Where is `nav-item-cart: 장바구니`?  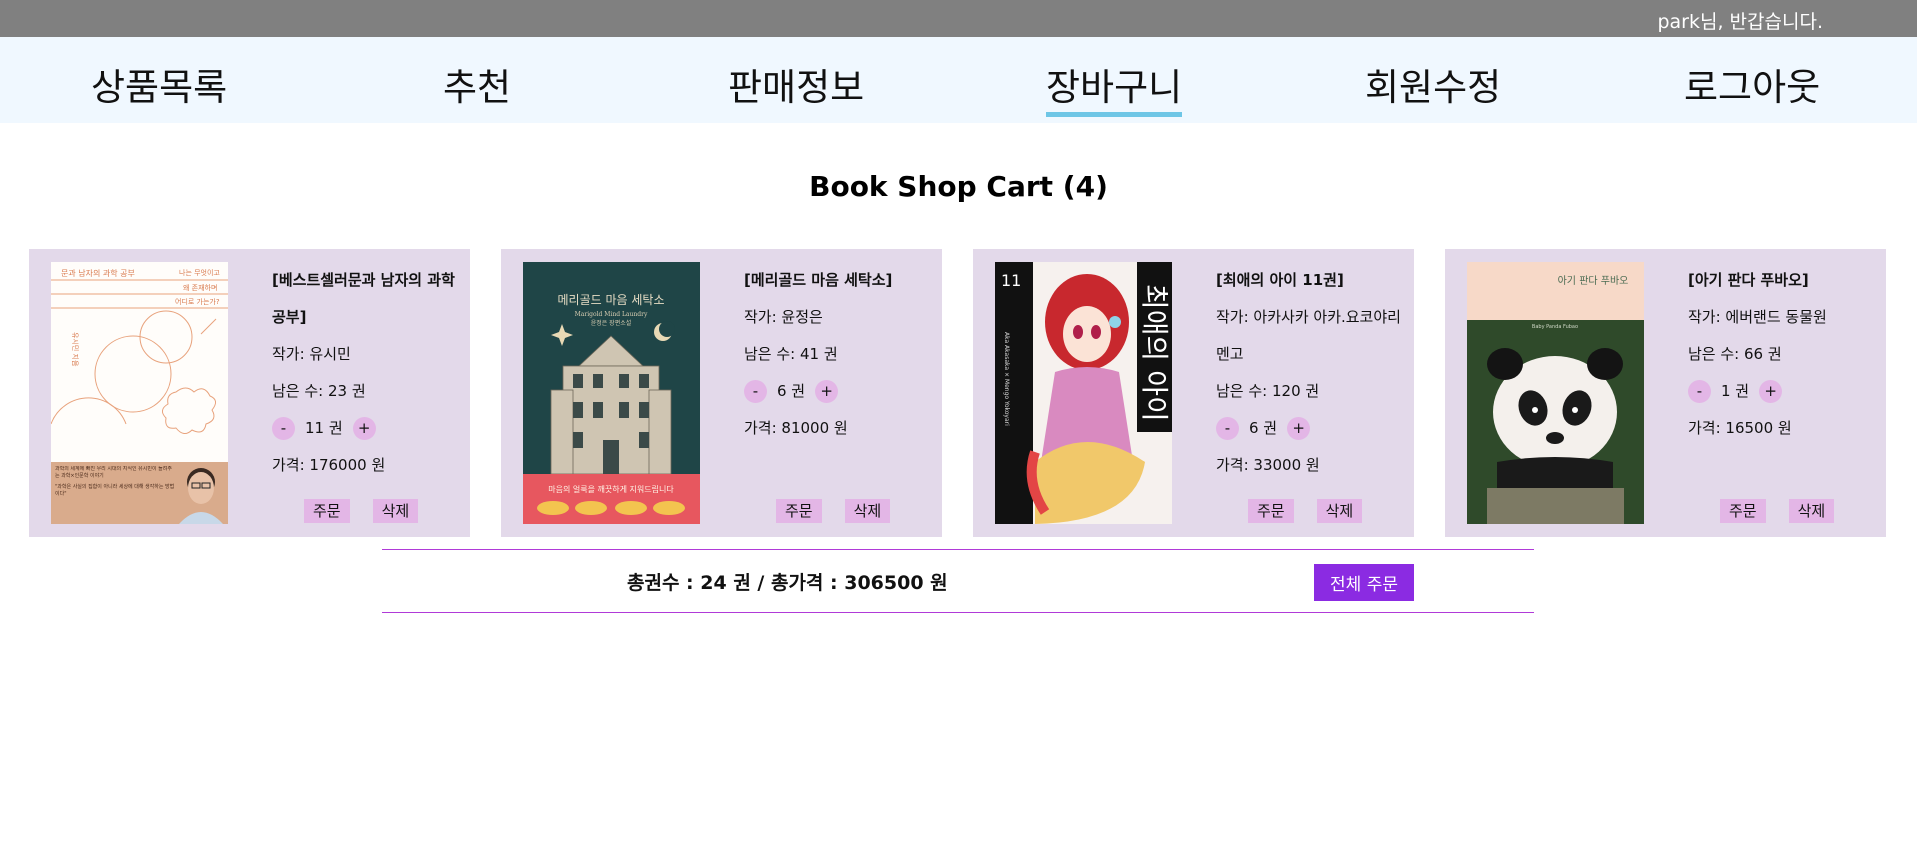 nav-item-cart: 장바구니 is located at coordinates (1114, 87).